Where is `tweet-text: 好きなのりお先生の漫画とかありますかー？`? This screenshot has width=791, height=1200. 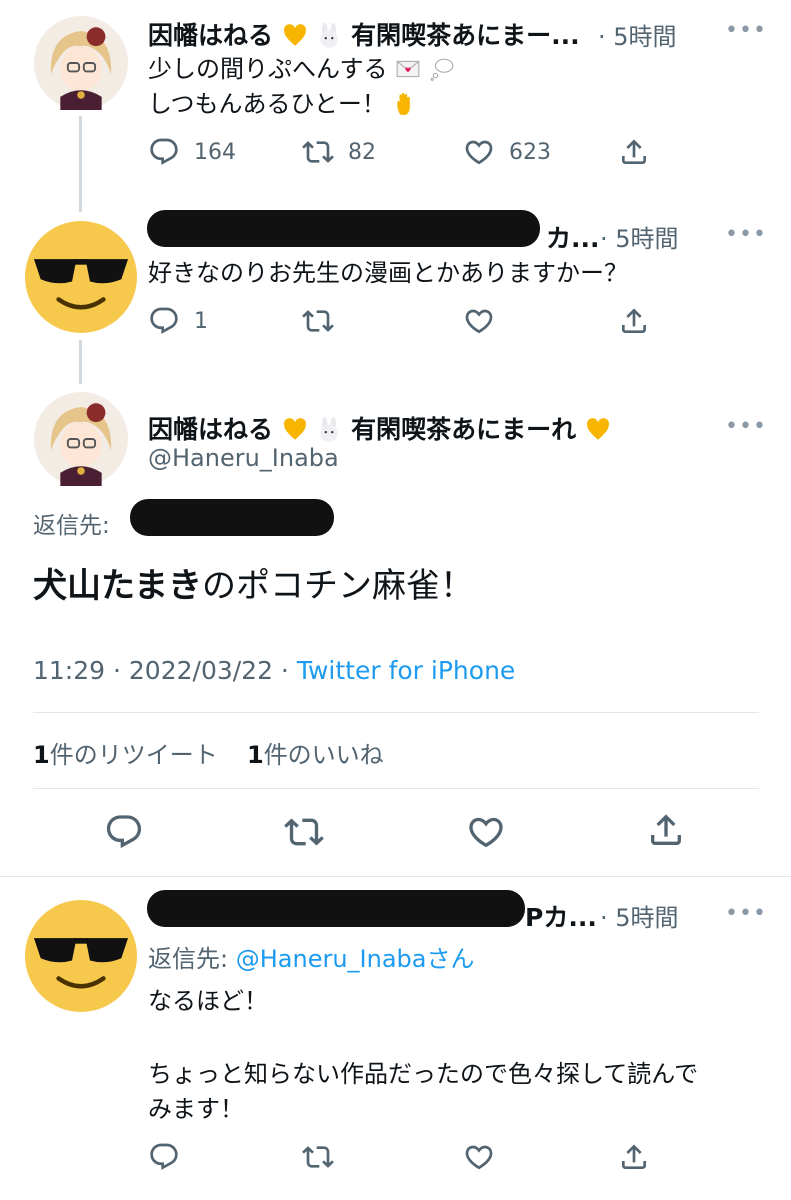 tweet-text: 好きなのりお先生の漫画とかありますかー？ is located at coordinates (388, 273).